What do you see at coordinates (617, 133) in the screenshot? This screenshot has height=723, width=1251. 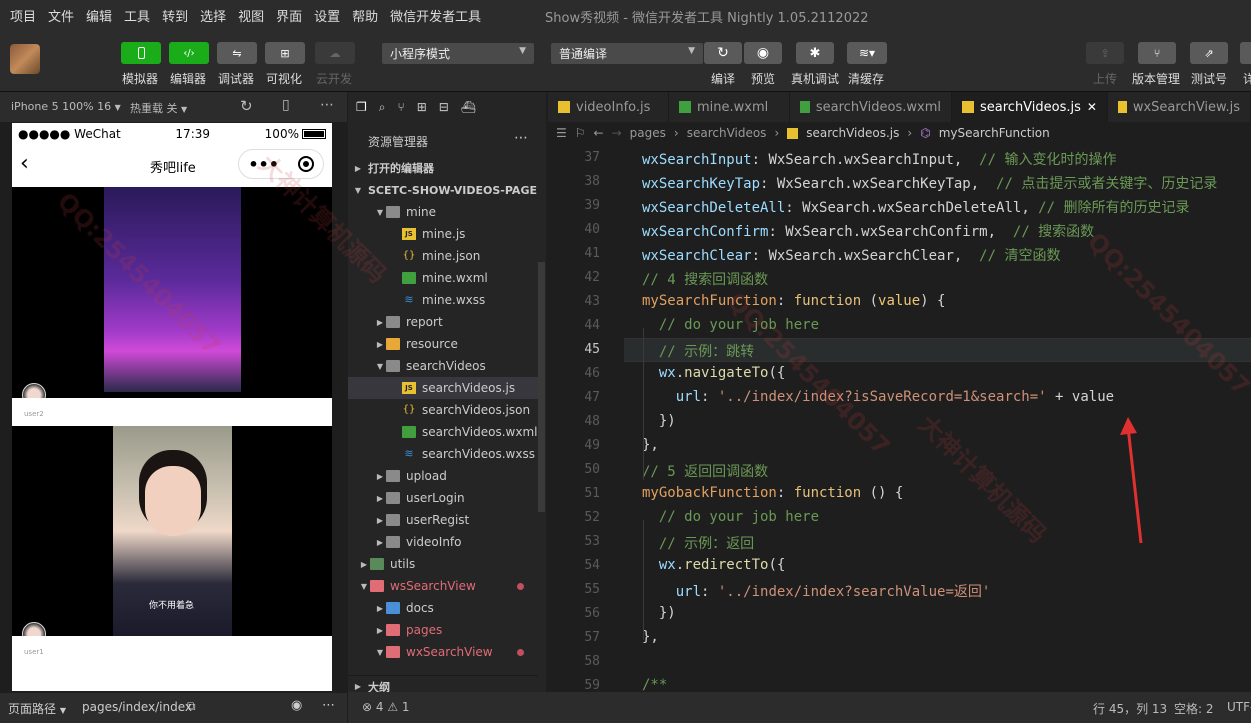 I see `forward-arrow-icon: →` at bounding box center [617, 133].